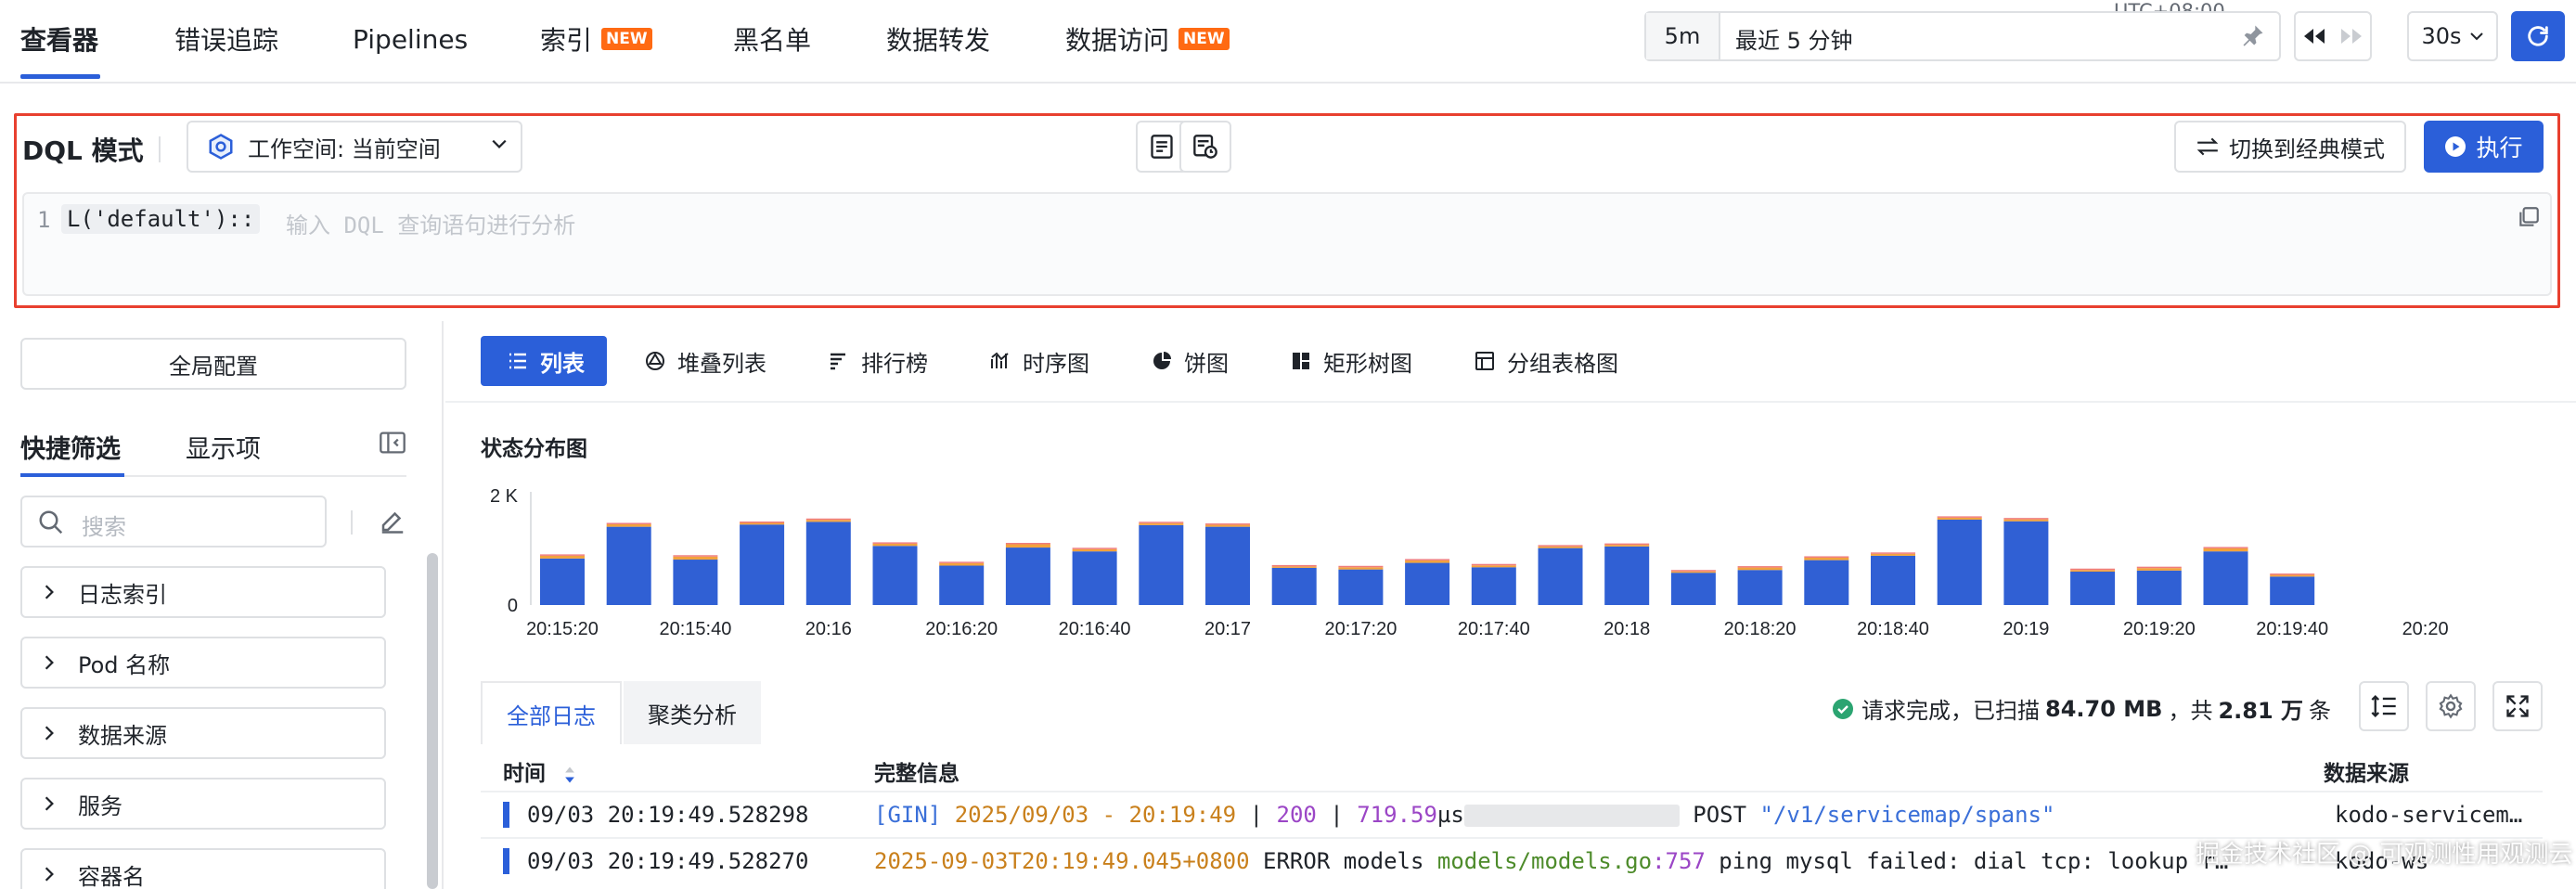 This screenshot has width=2576, height=889. I want to click on view-tab-stack: 堆叠列表, so click(705, 361).